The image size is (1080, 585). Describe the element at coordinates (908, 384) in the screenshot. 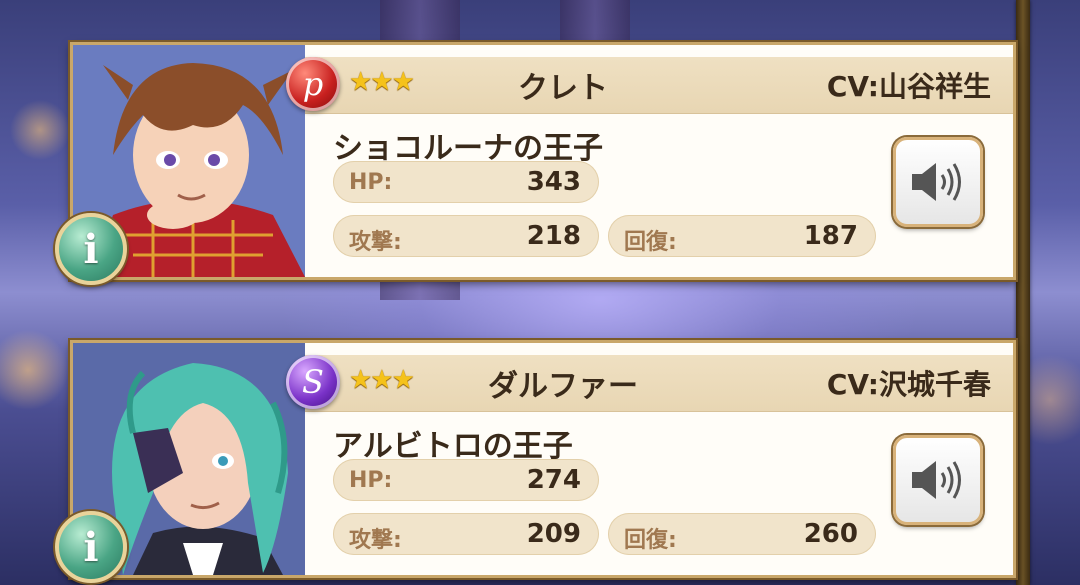

I see `voice-actor: CV:沢城千春` at that location.